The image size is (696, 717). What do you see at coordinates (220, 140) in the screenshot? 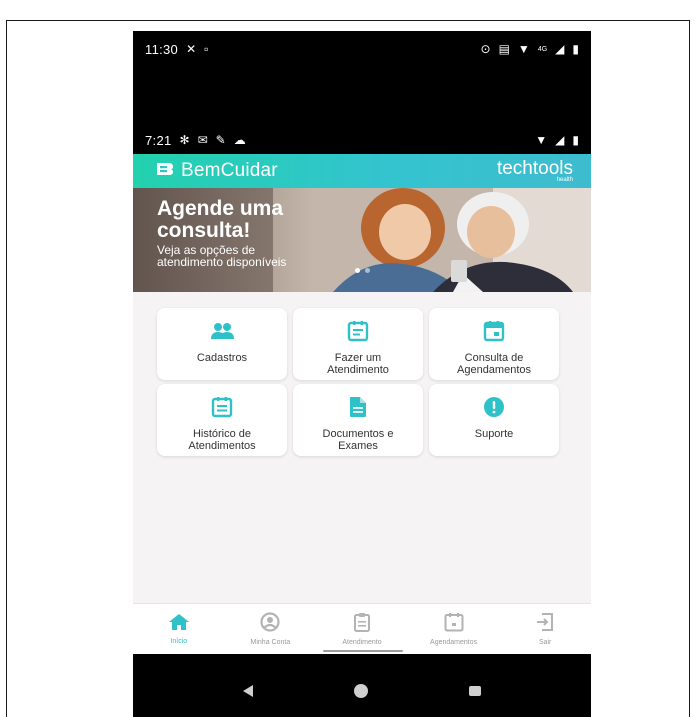
I see `wrench-icon: ✎` at bounding box center [220, 140].